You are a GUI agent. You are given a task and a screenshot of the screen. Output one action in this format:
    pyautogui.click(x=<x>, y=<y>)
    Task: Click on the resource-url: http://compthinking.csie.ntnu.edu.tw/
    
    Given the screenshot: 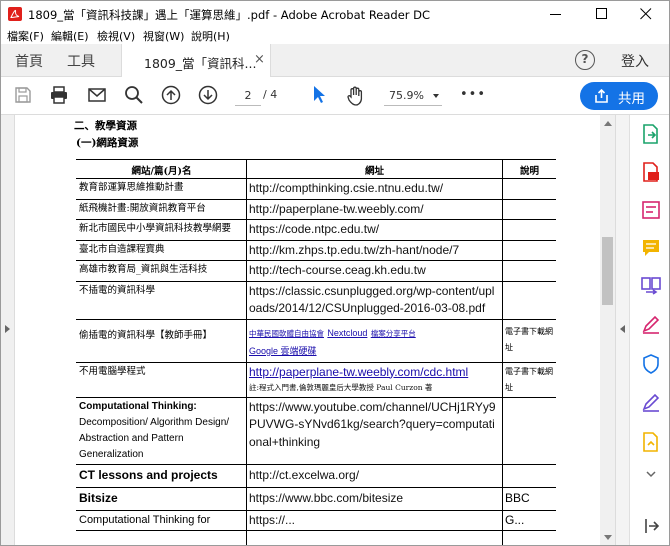 What is the action you would take?
    pyautogui.click(x=374, y=189)
    